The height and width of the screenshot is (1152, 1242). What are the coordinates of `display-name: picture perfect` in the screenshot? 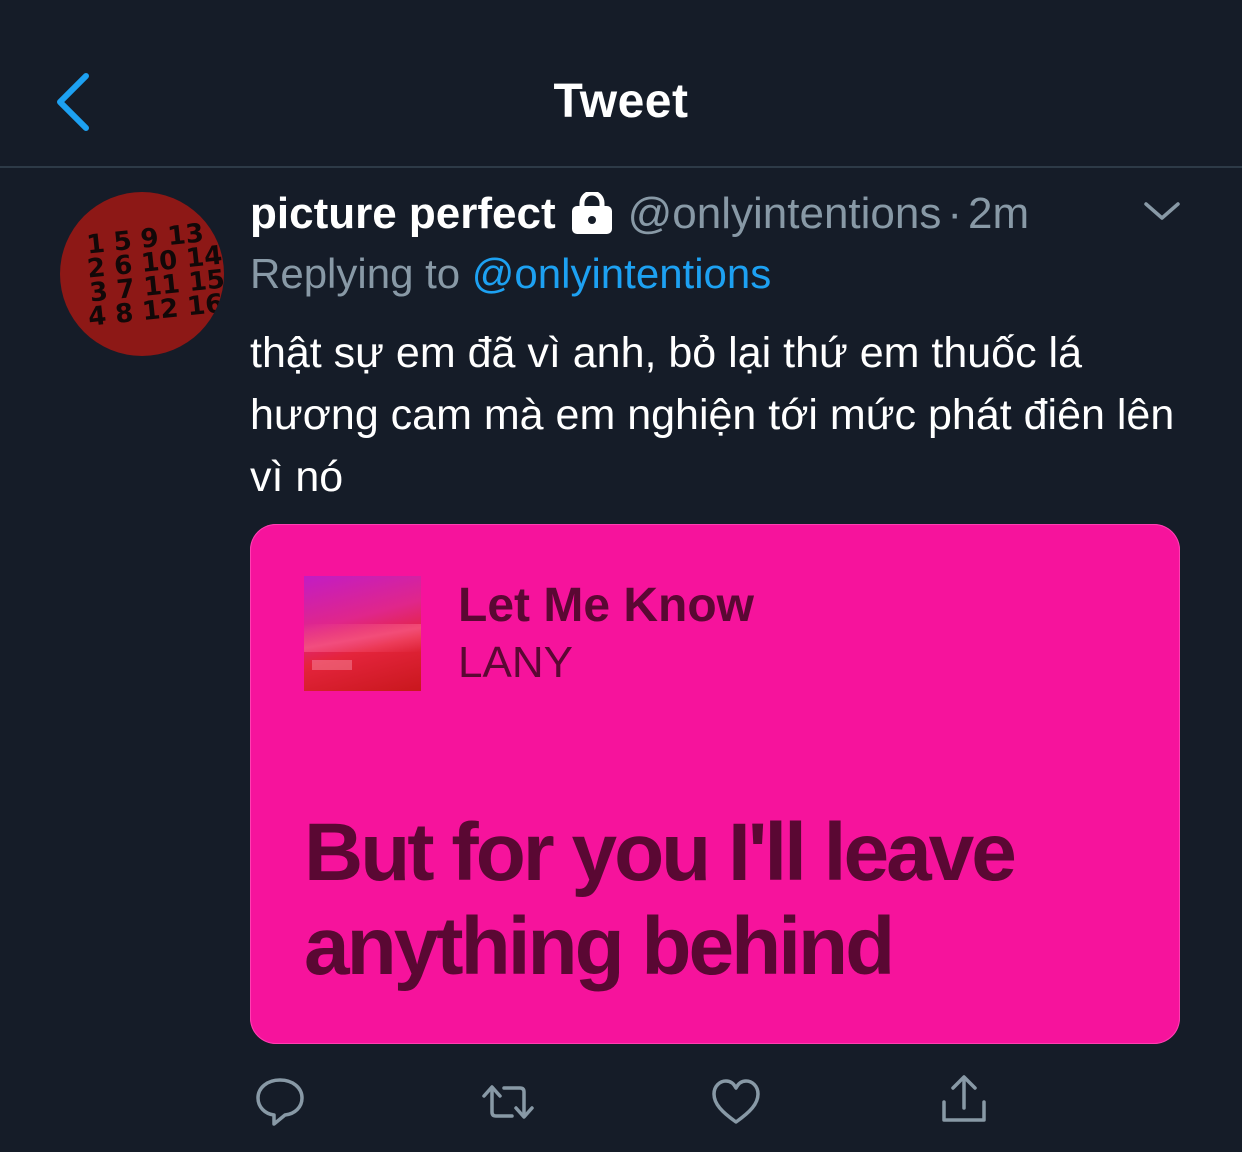 It's located at (403, 214).